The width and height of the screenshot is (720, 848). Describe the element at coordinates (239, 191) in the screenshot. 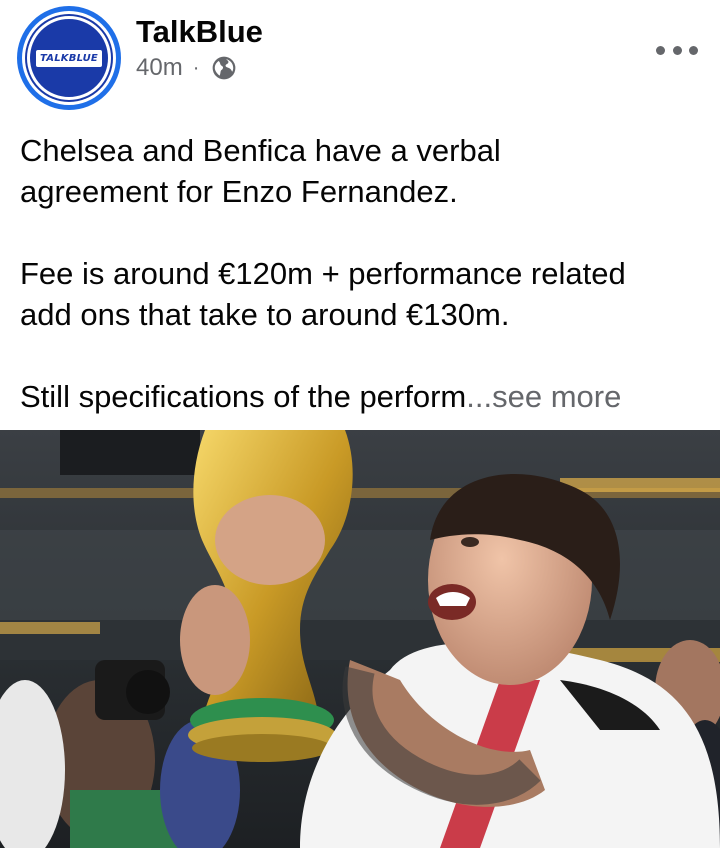

I see `post-text-line: agreement for Enzo Fernandez.` at that location.